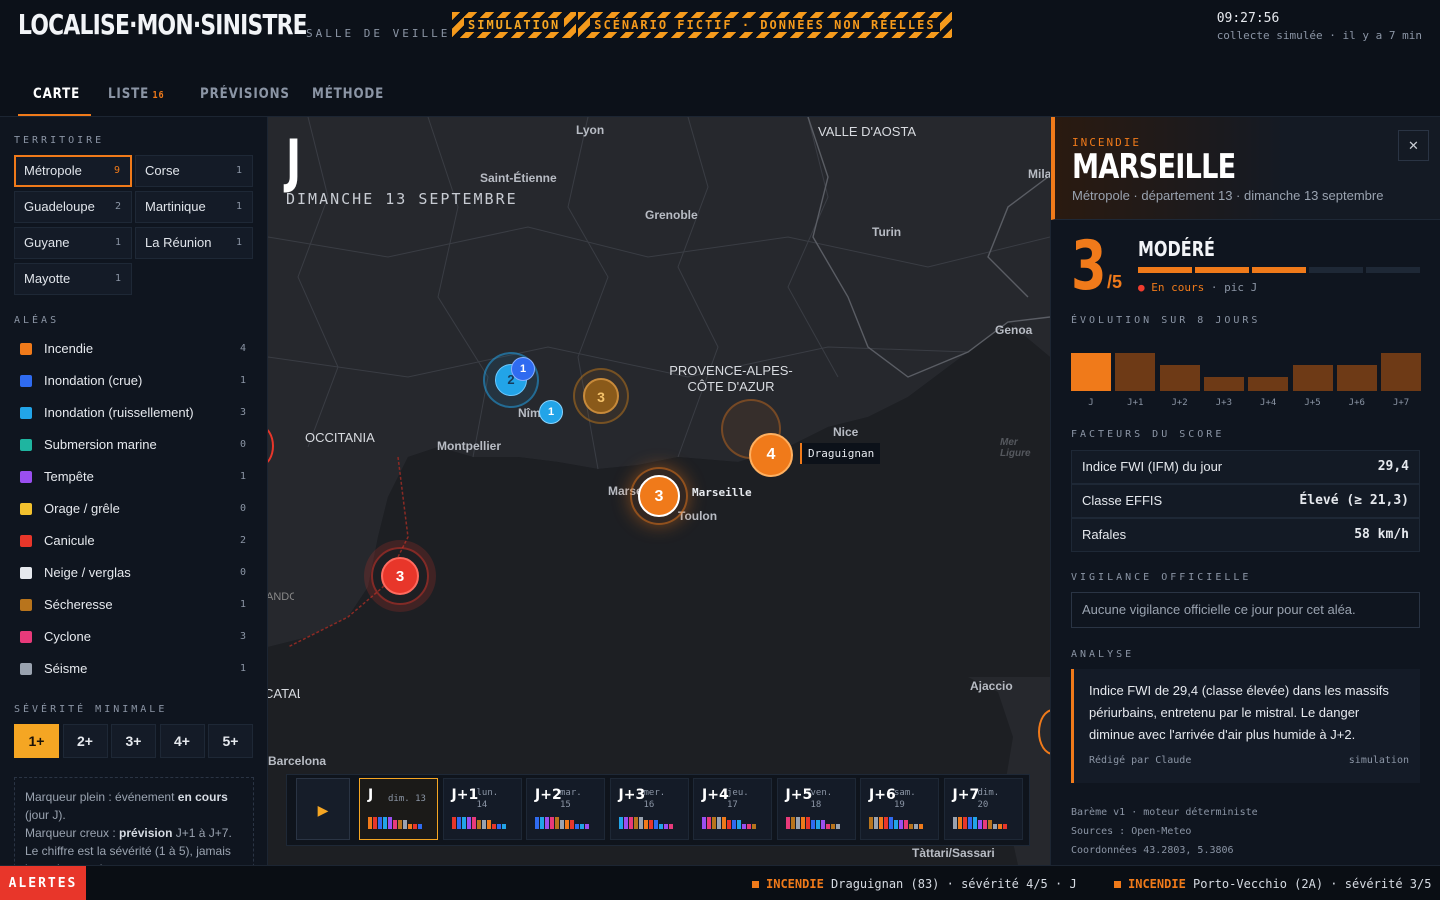 The image size is (1440, 900). Describe the element at coordinates (348, 94) in the screenshot. I see `tab-methode: MÉTHODE` at that location.